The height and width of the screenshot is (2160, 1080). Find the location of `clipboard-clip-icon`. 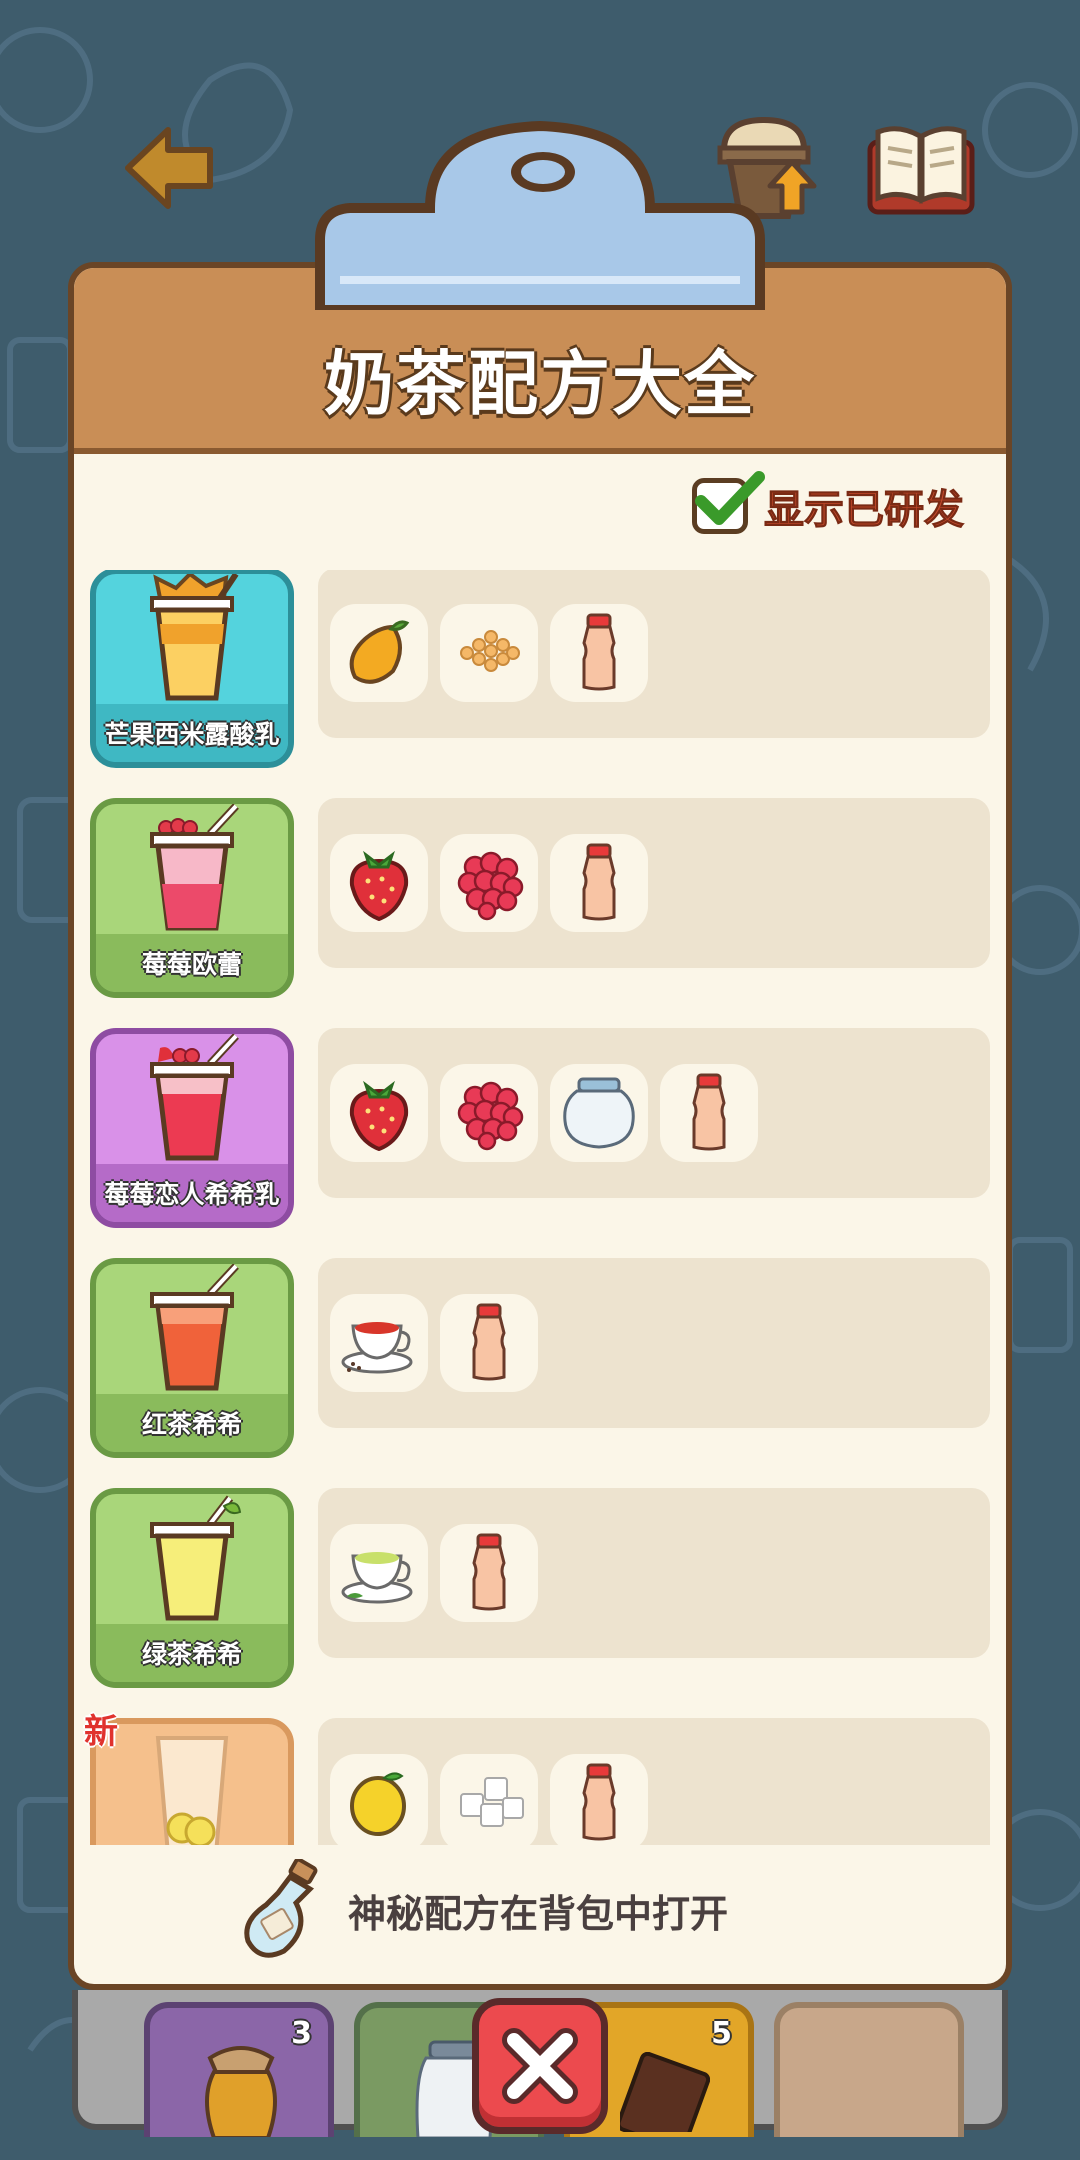

clipboard-clip-icon is located at coordinates (540, 215).